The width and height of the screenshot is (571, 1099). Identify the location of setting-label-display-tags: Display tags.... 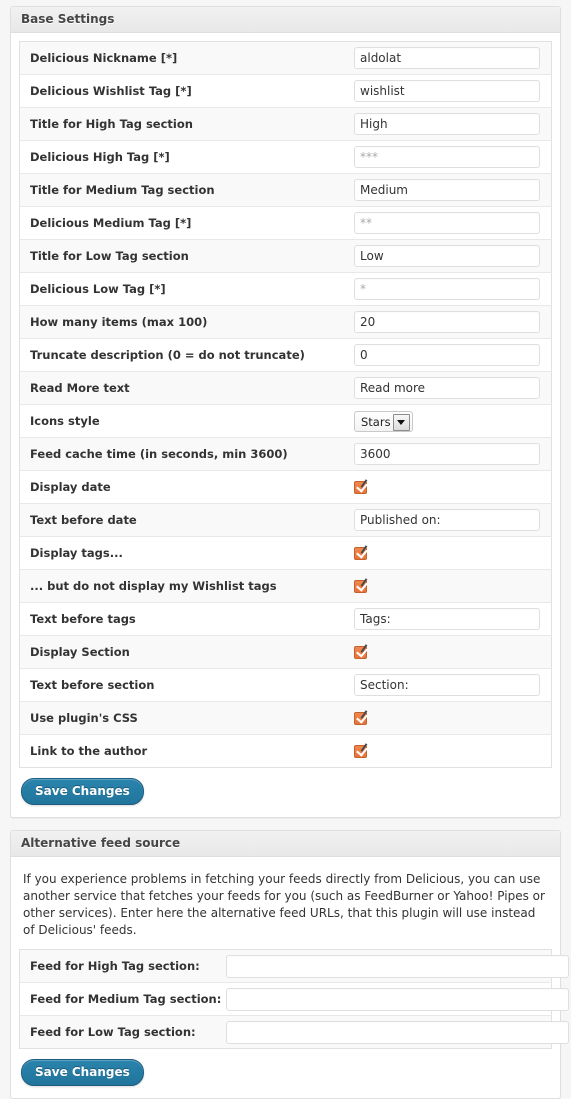
(184, 553).